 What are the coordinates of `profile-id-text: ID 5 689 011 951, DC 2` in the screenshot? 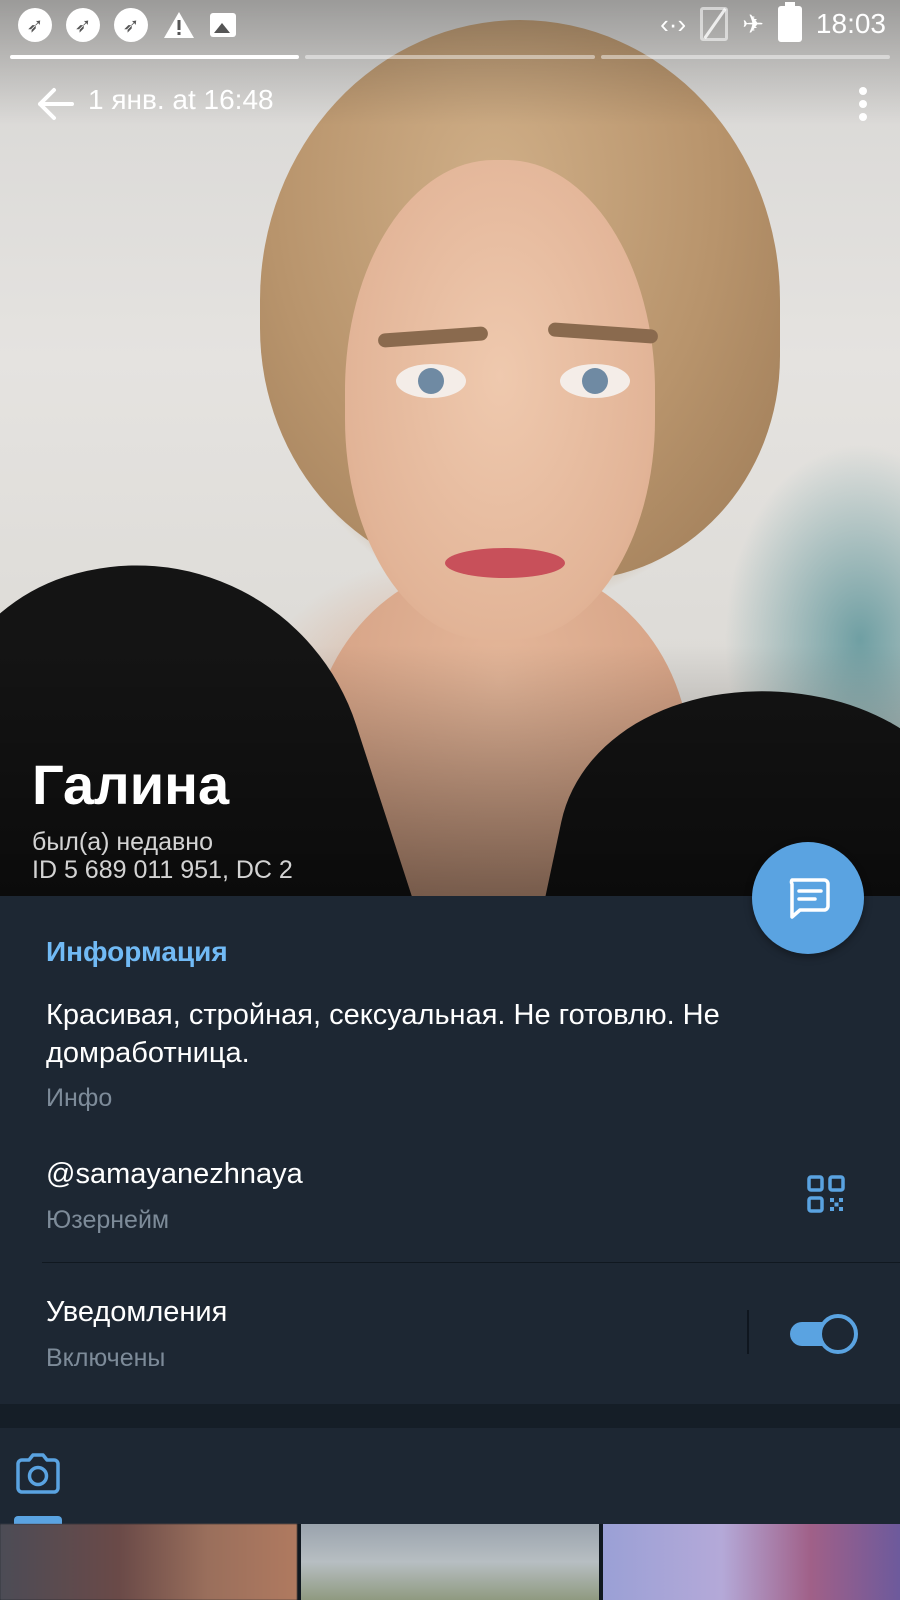 It's located at (162, 870).